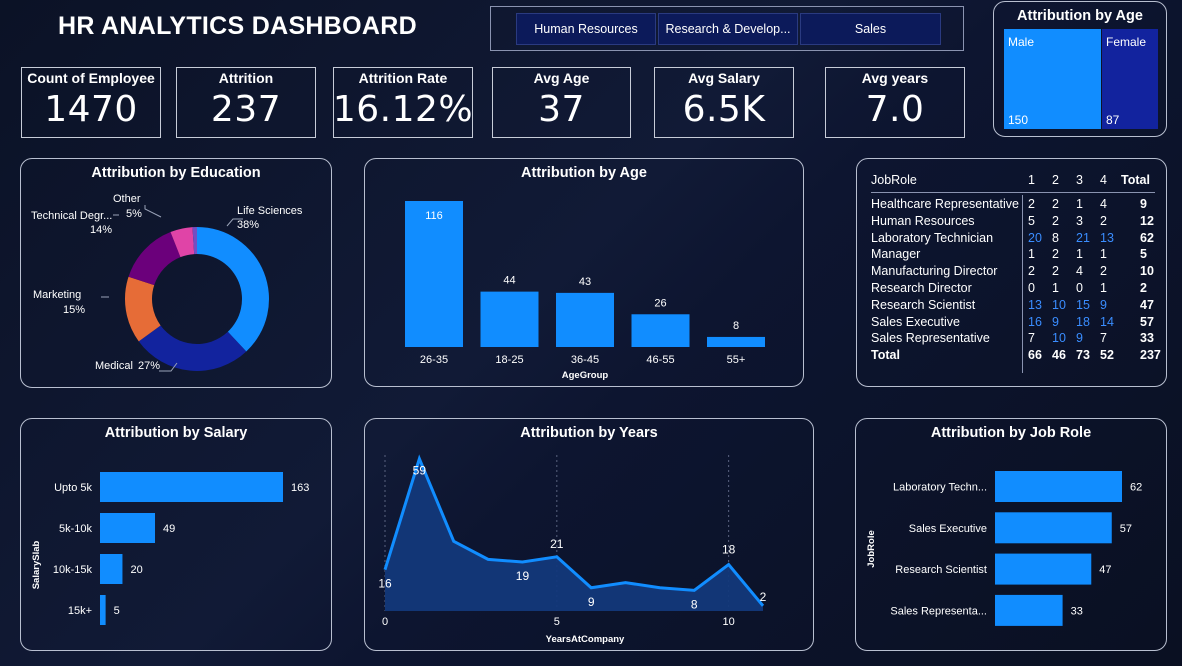  Describe the element at coordinates (921, 288) in the screenshot. I see `matrix-cell-role: Research Director` at that location.